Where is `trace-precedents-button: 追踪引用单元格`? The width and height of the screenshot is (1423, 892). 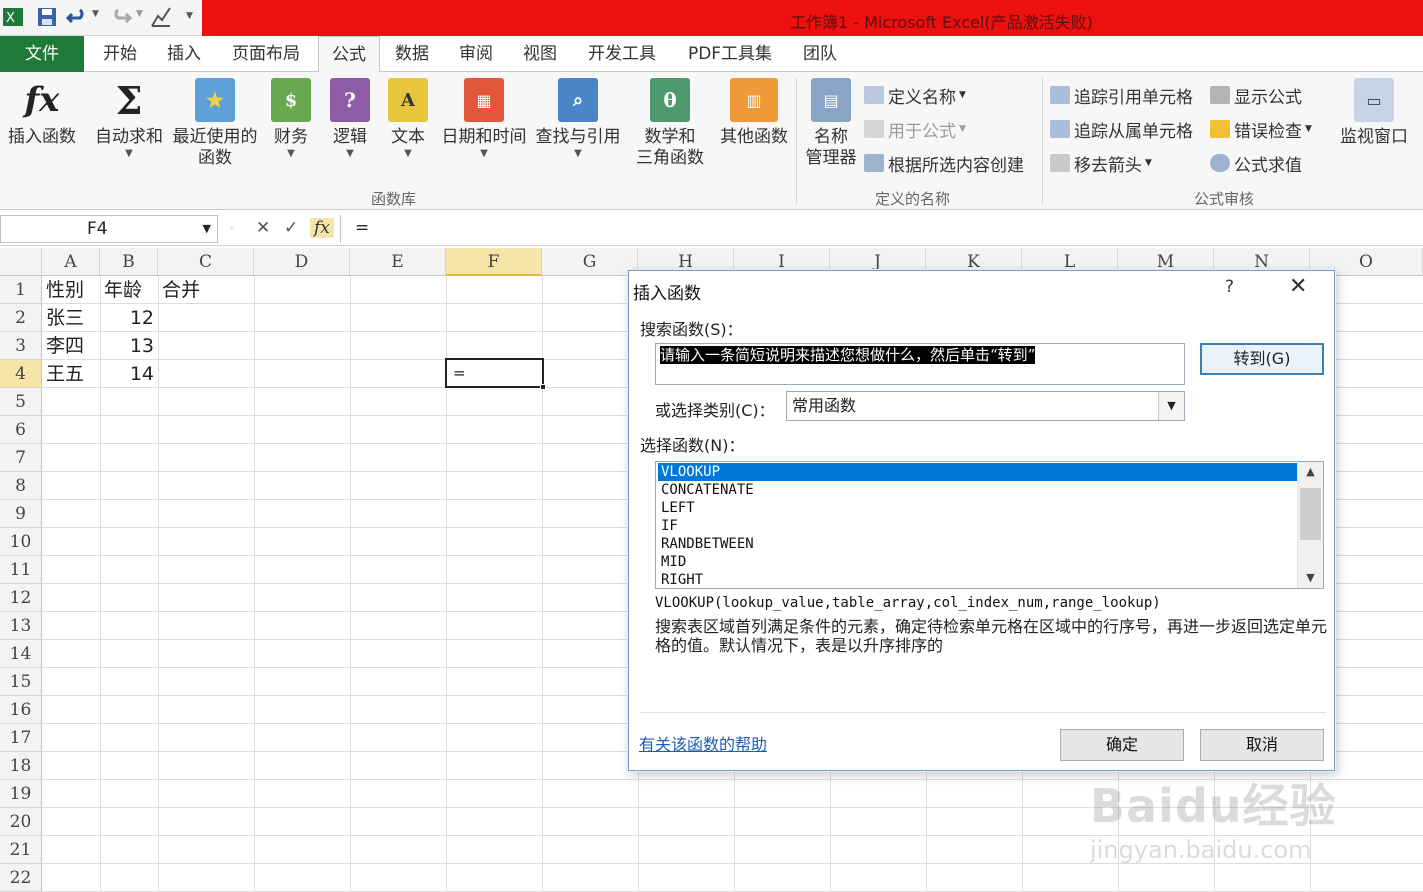
trace-precedents-button: 追踪引用单元格 is located at coordinates (1121, 95).